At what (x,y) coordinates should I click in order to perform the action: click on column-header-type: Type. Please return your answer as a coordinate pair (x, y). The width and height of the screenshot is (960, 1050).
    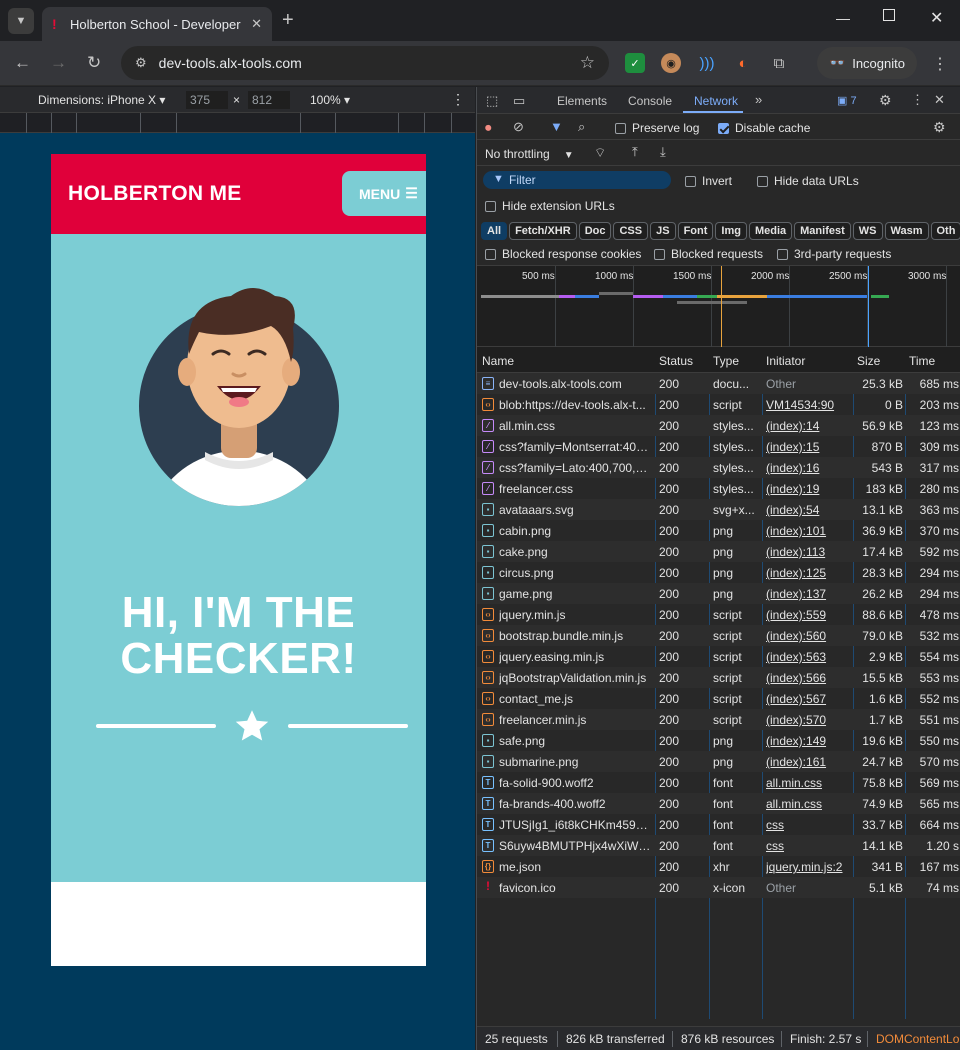
    Looking at the image, I should click on (726, 361).